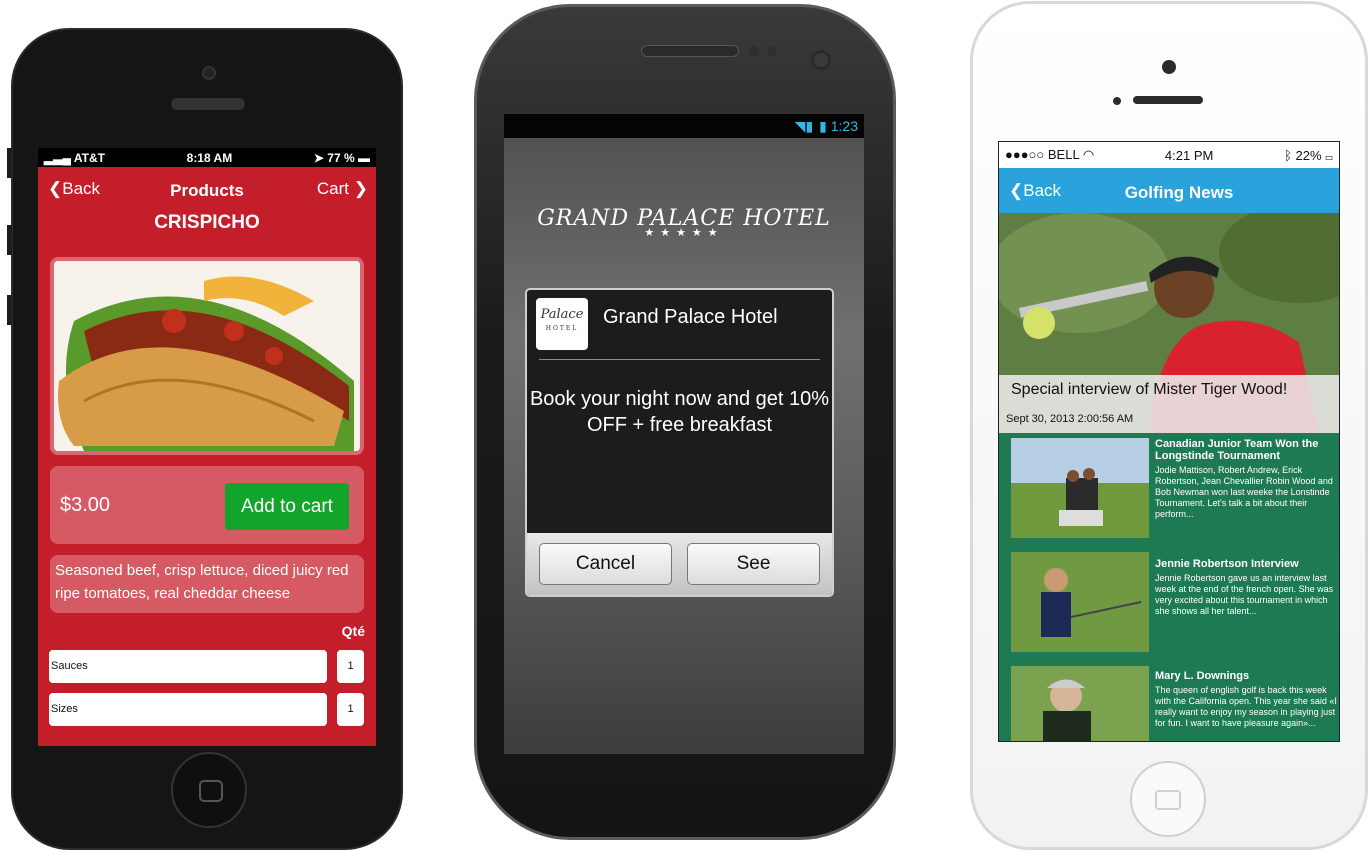 This screenshot has width=1371, height=852. What do you see at coordinates (1290, 155) in the screenshot?
I see `bluetooth-icon: ᛒ` at bounding box center [1290, 155].